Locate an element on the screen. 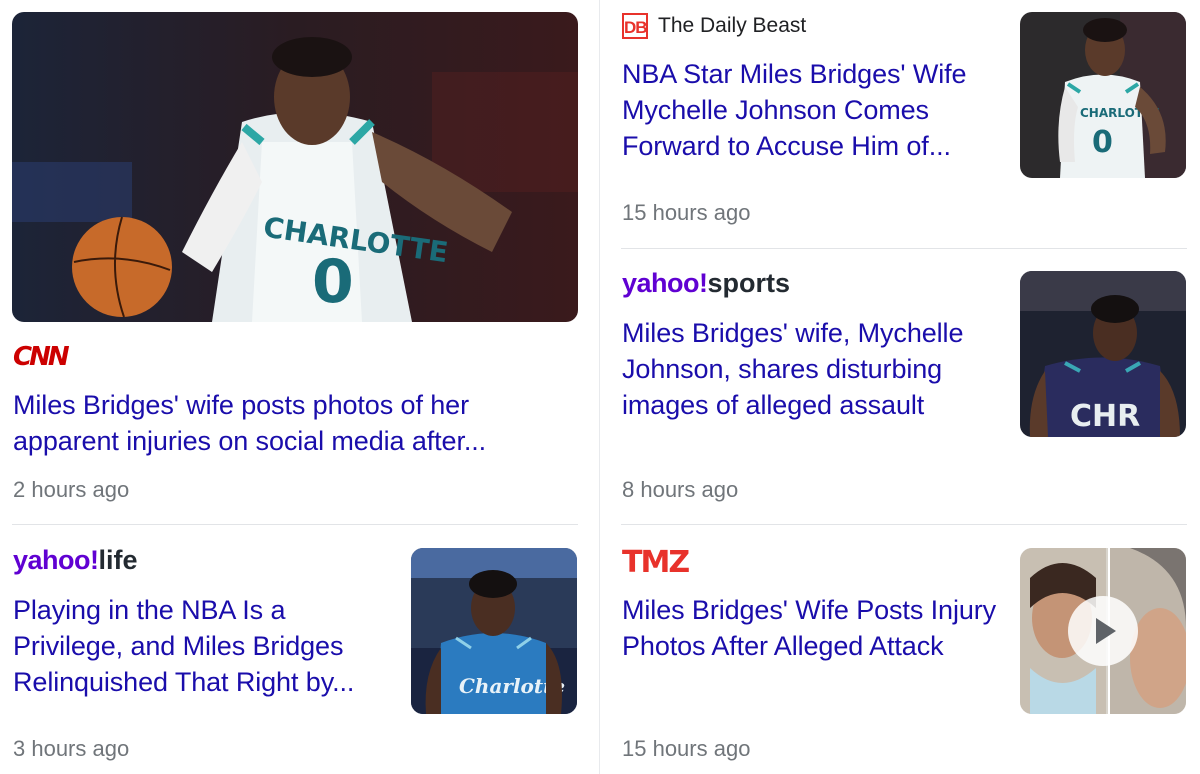 The image size is (1200, 774). article-thumbnail: Charlotte is located at coordinates (494, 631).